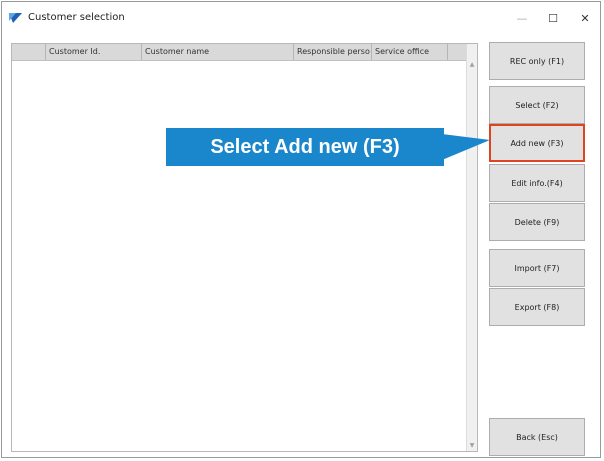  Describe the element at coordinates (471, 247) in the screenshot. I see `table-vertical-scrollbar: ▲ ▼` at that location.